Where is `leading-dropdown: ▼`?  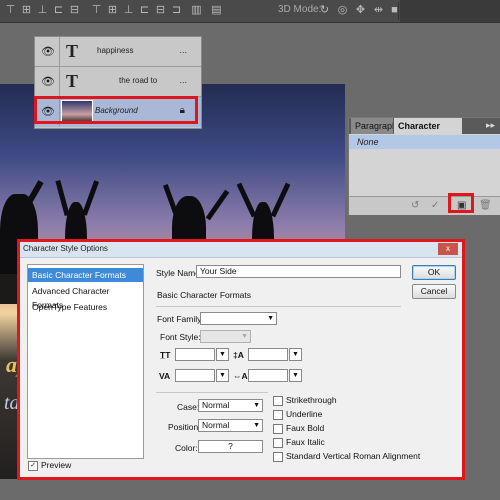 leading-dropdown: ▼ is located at coordinates (295, 354).